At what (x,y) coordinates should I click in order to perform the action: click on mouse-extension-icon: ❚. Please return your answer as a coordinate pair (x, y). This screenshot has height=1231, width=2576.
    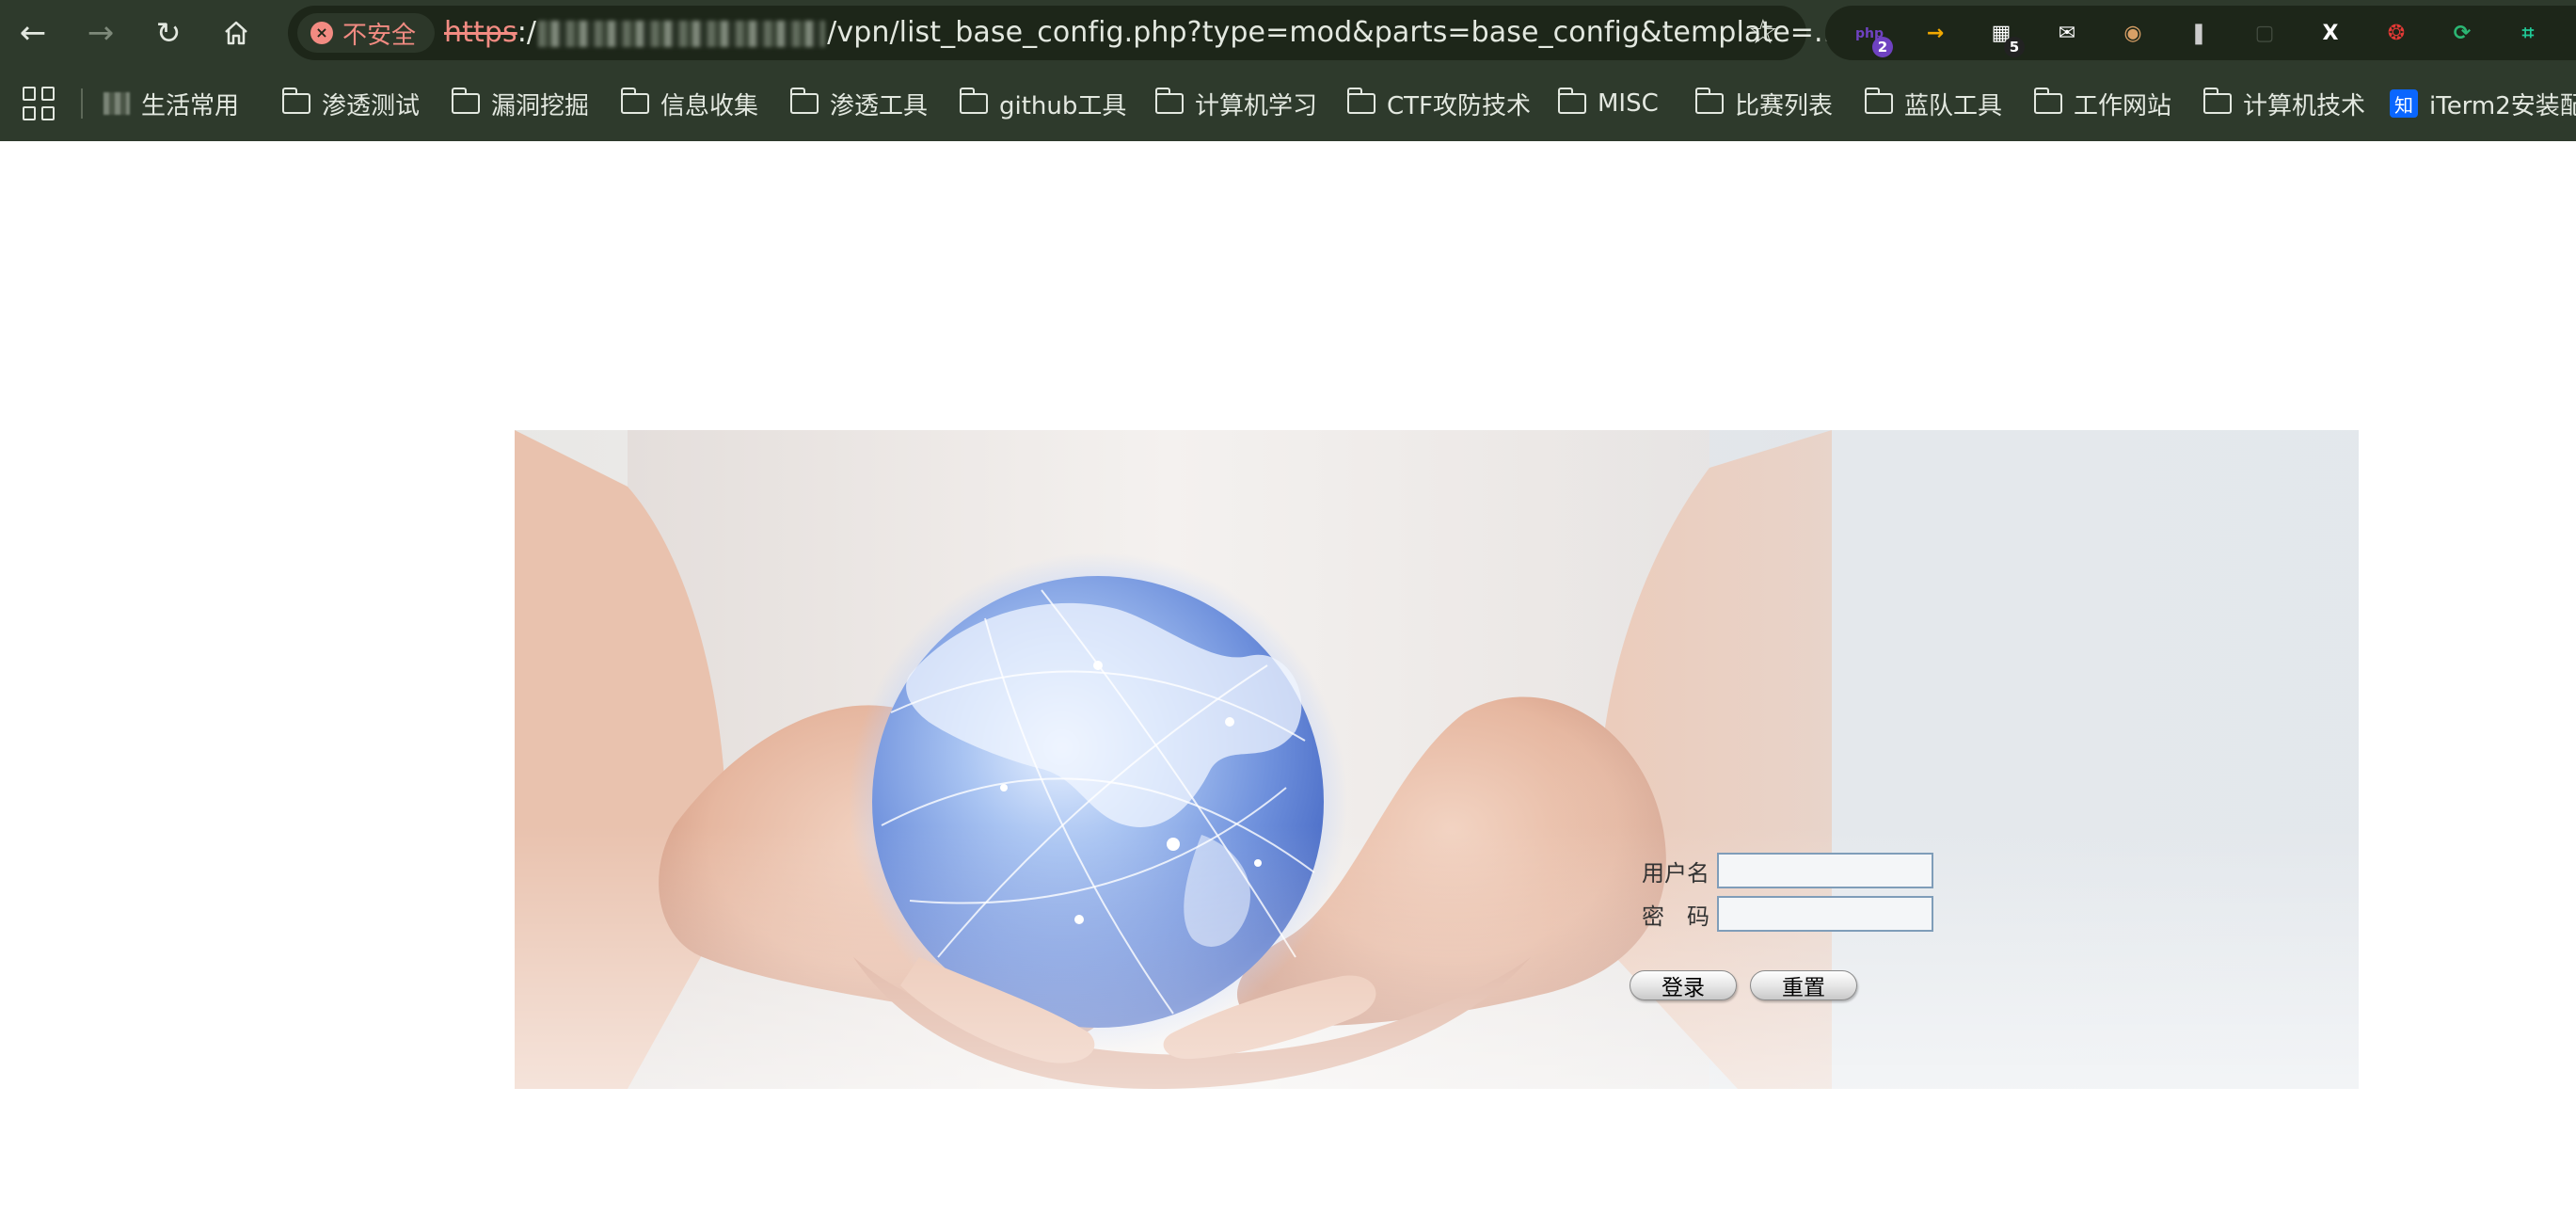
    Looking at the image, I should click on (2199, 34).